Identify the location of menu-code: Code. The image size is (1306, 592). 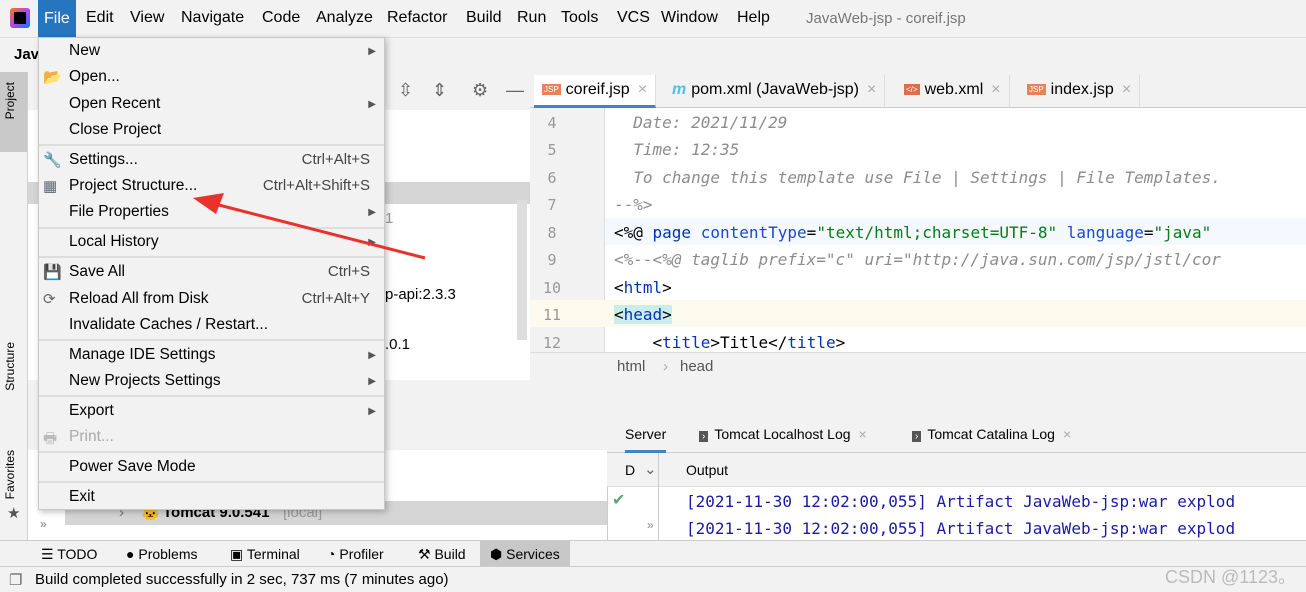
(281, 18).